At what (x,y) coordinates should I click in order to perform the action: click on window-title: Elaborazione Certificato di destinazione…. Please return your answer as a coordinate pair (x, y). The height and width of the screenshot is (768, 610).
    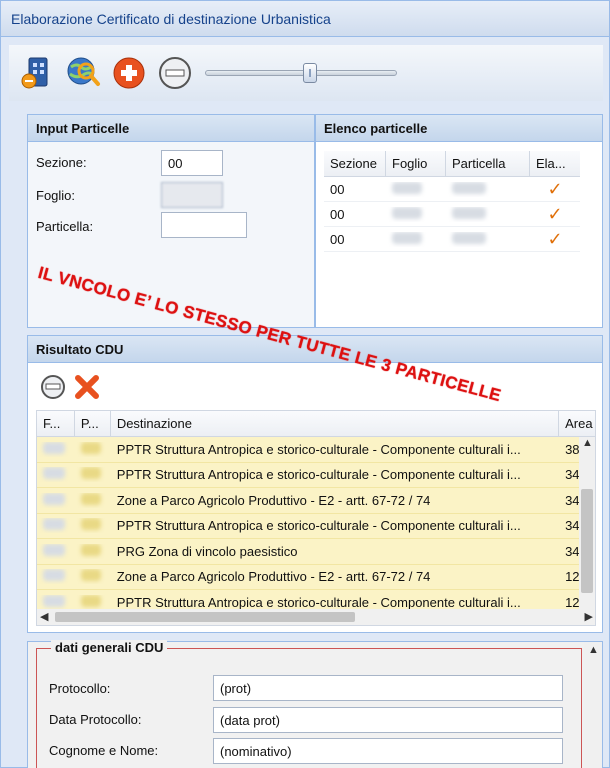
    Looking at the image, I should click on (305, 19).